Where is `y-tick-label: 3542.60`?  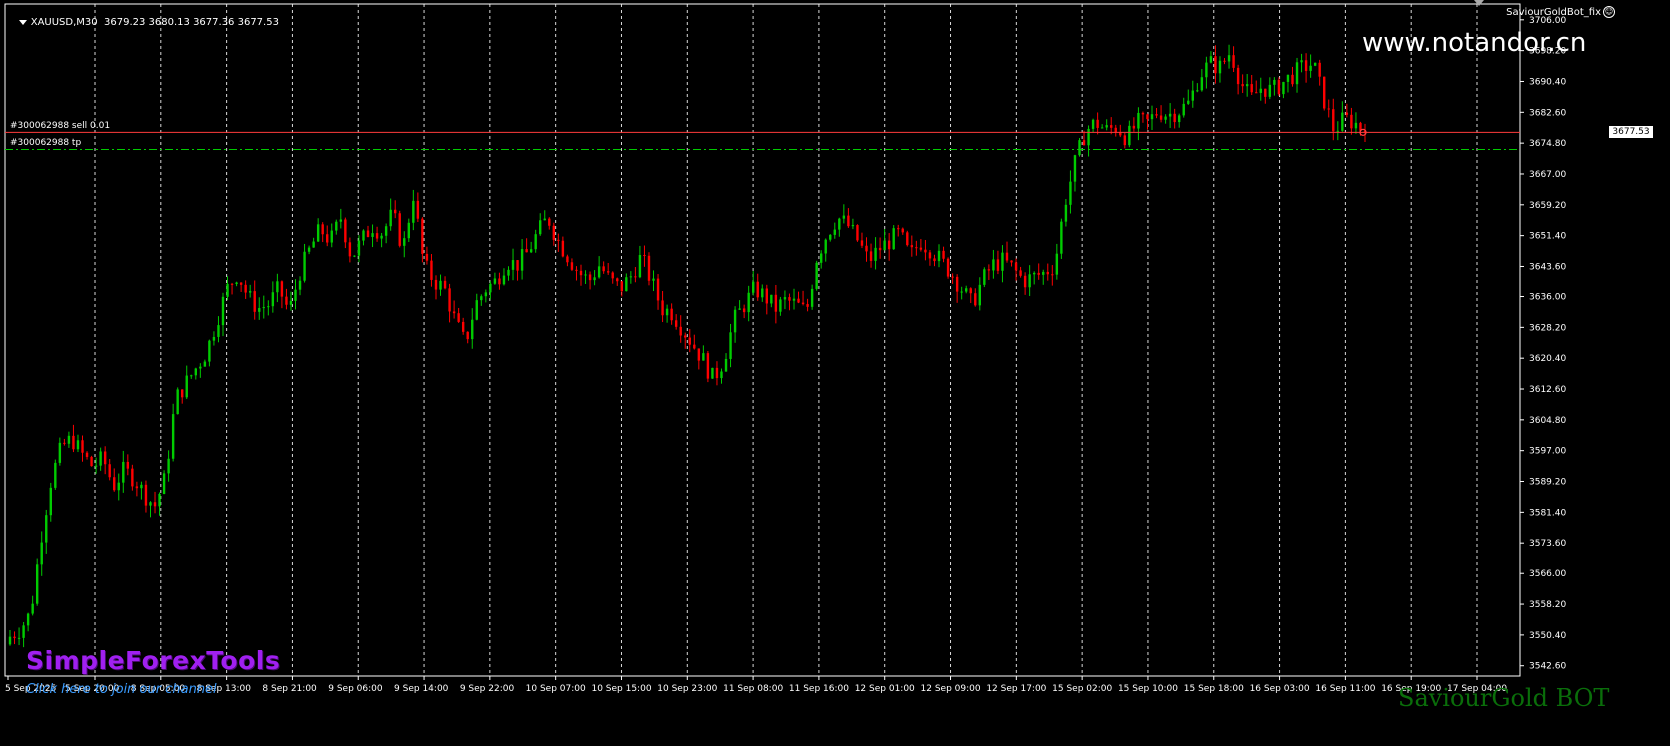 y-tick-label: 3542.60 is located at coordinates (1547, 667).